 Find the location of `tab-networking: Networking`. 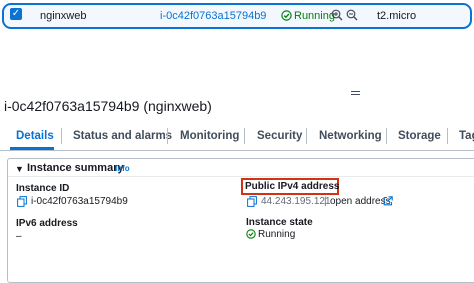

tab-networking: Networking is located at coordinates (350, 136).